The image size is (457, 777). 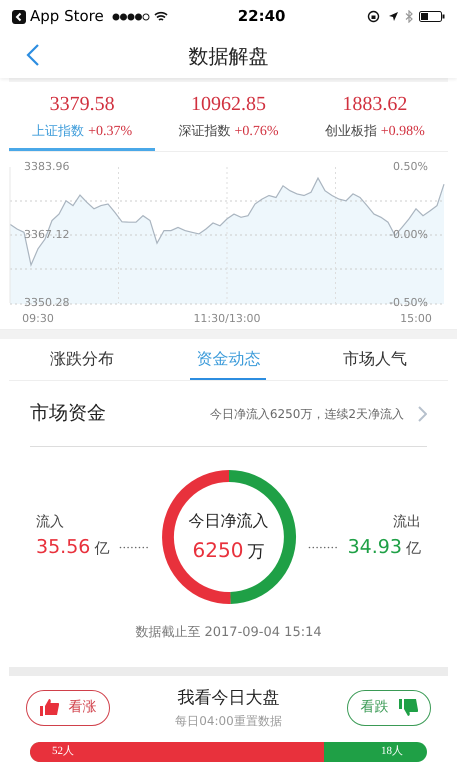 I want to click on inflow-unit: 亿, so click(x=102, y=549).